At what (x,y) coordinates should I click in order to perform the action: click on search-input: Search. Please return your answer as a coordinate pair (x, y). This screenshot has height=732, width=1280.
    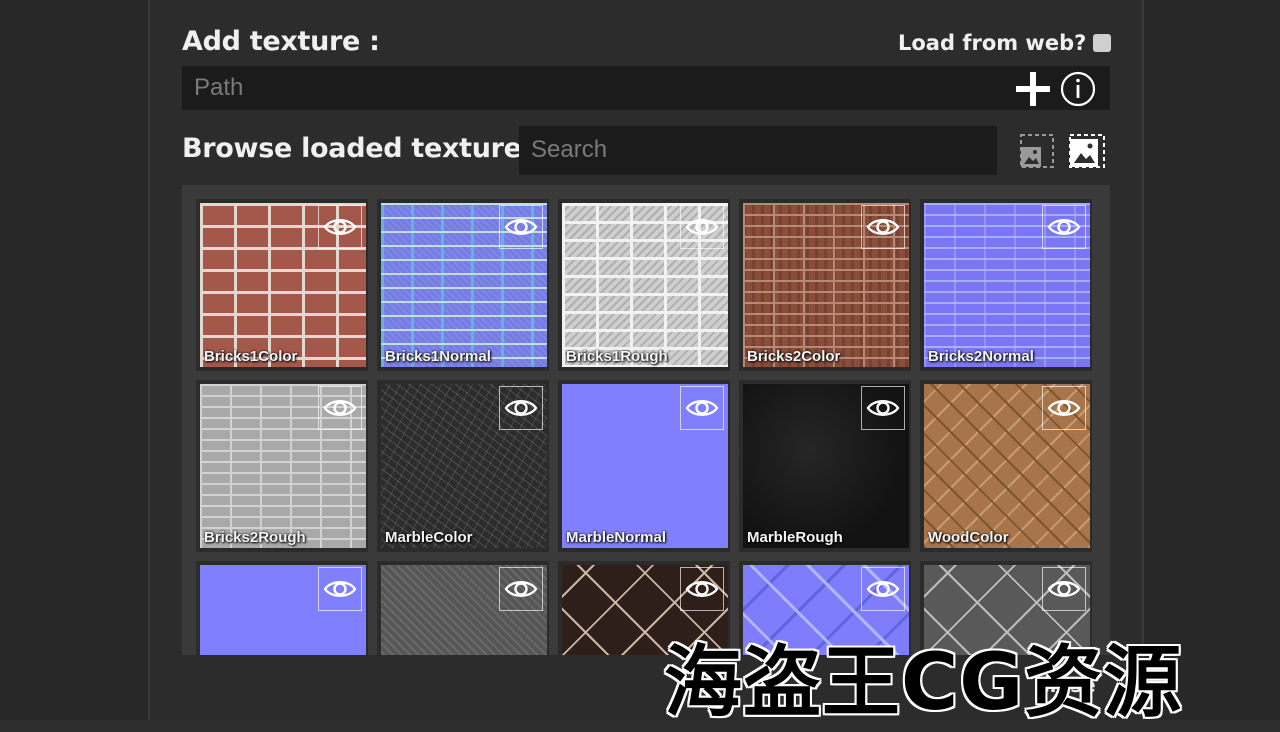
    Looking at the image, I should click on (758, 150).